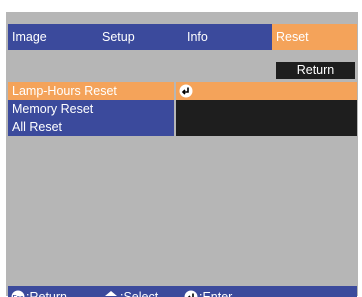  I want to click on hint-return: Esc :Return, so click(39, 291).